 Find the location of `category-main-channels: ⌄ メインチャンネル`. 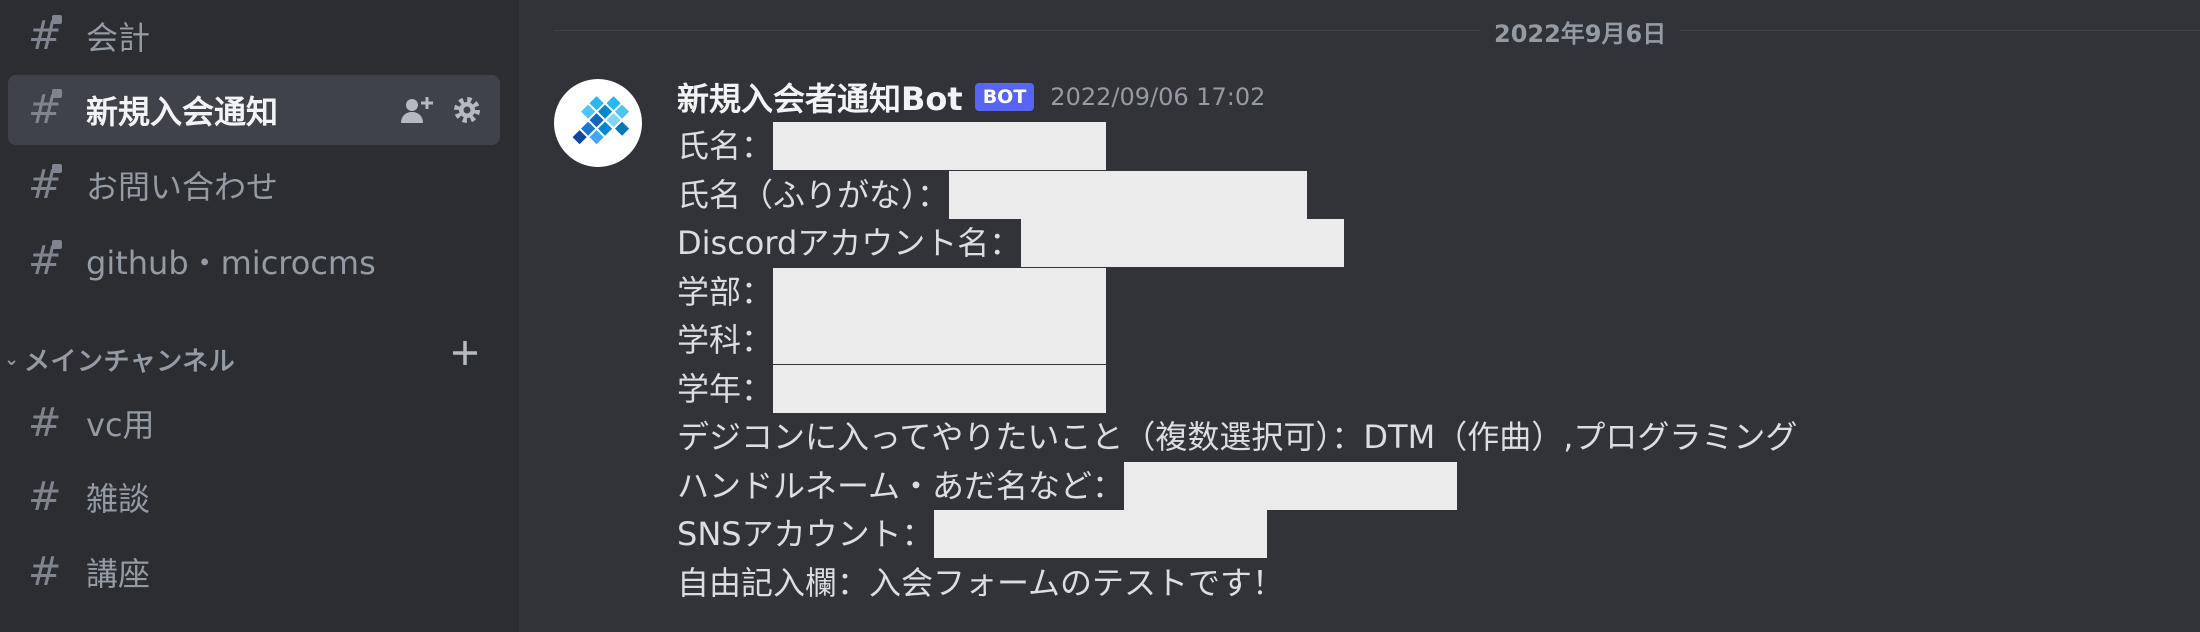

category-main-channels: ⌄ メインチャンネル is located at coordinates (250, 359).